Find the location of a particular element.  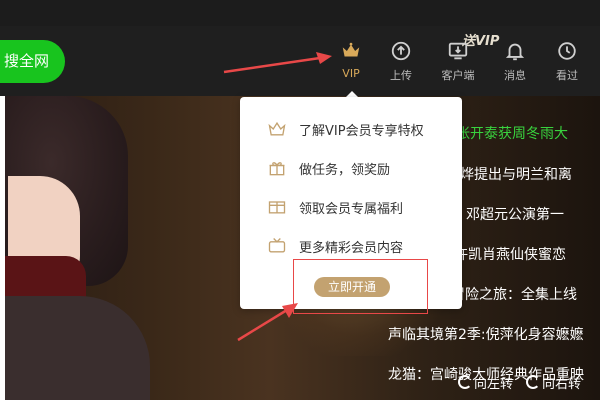

vip-menu-item-benefits: 领取会员专属福利 is located at coordinates (335, 207).